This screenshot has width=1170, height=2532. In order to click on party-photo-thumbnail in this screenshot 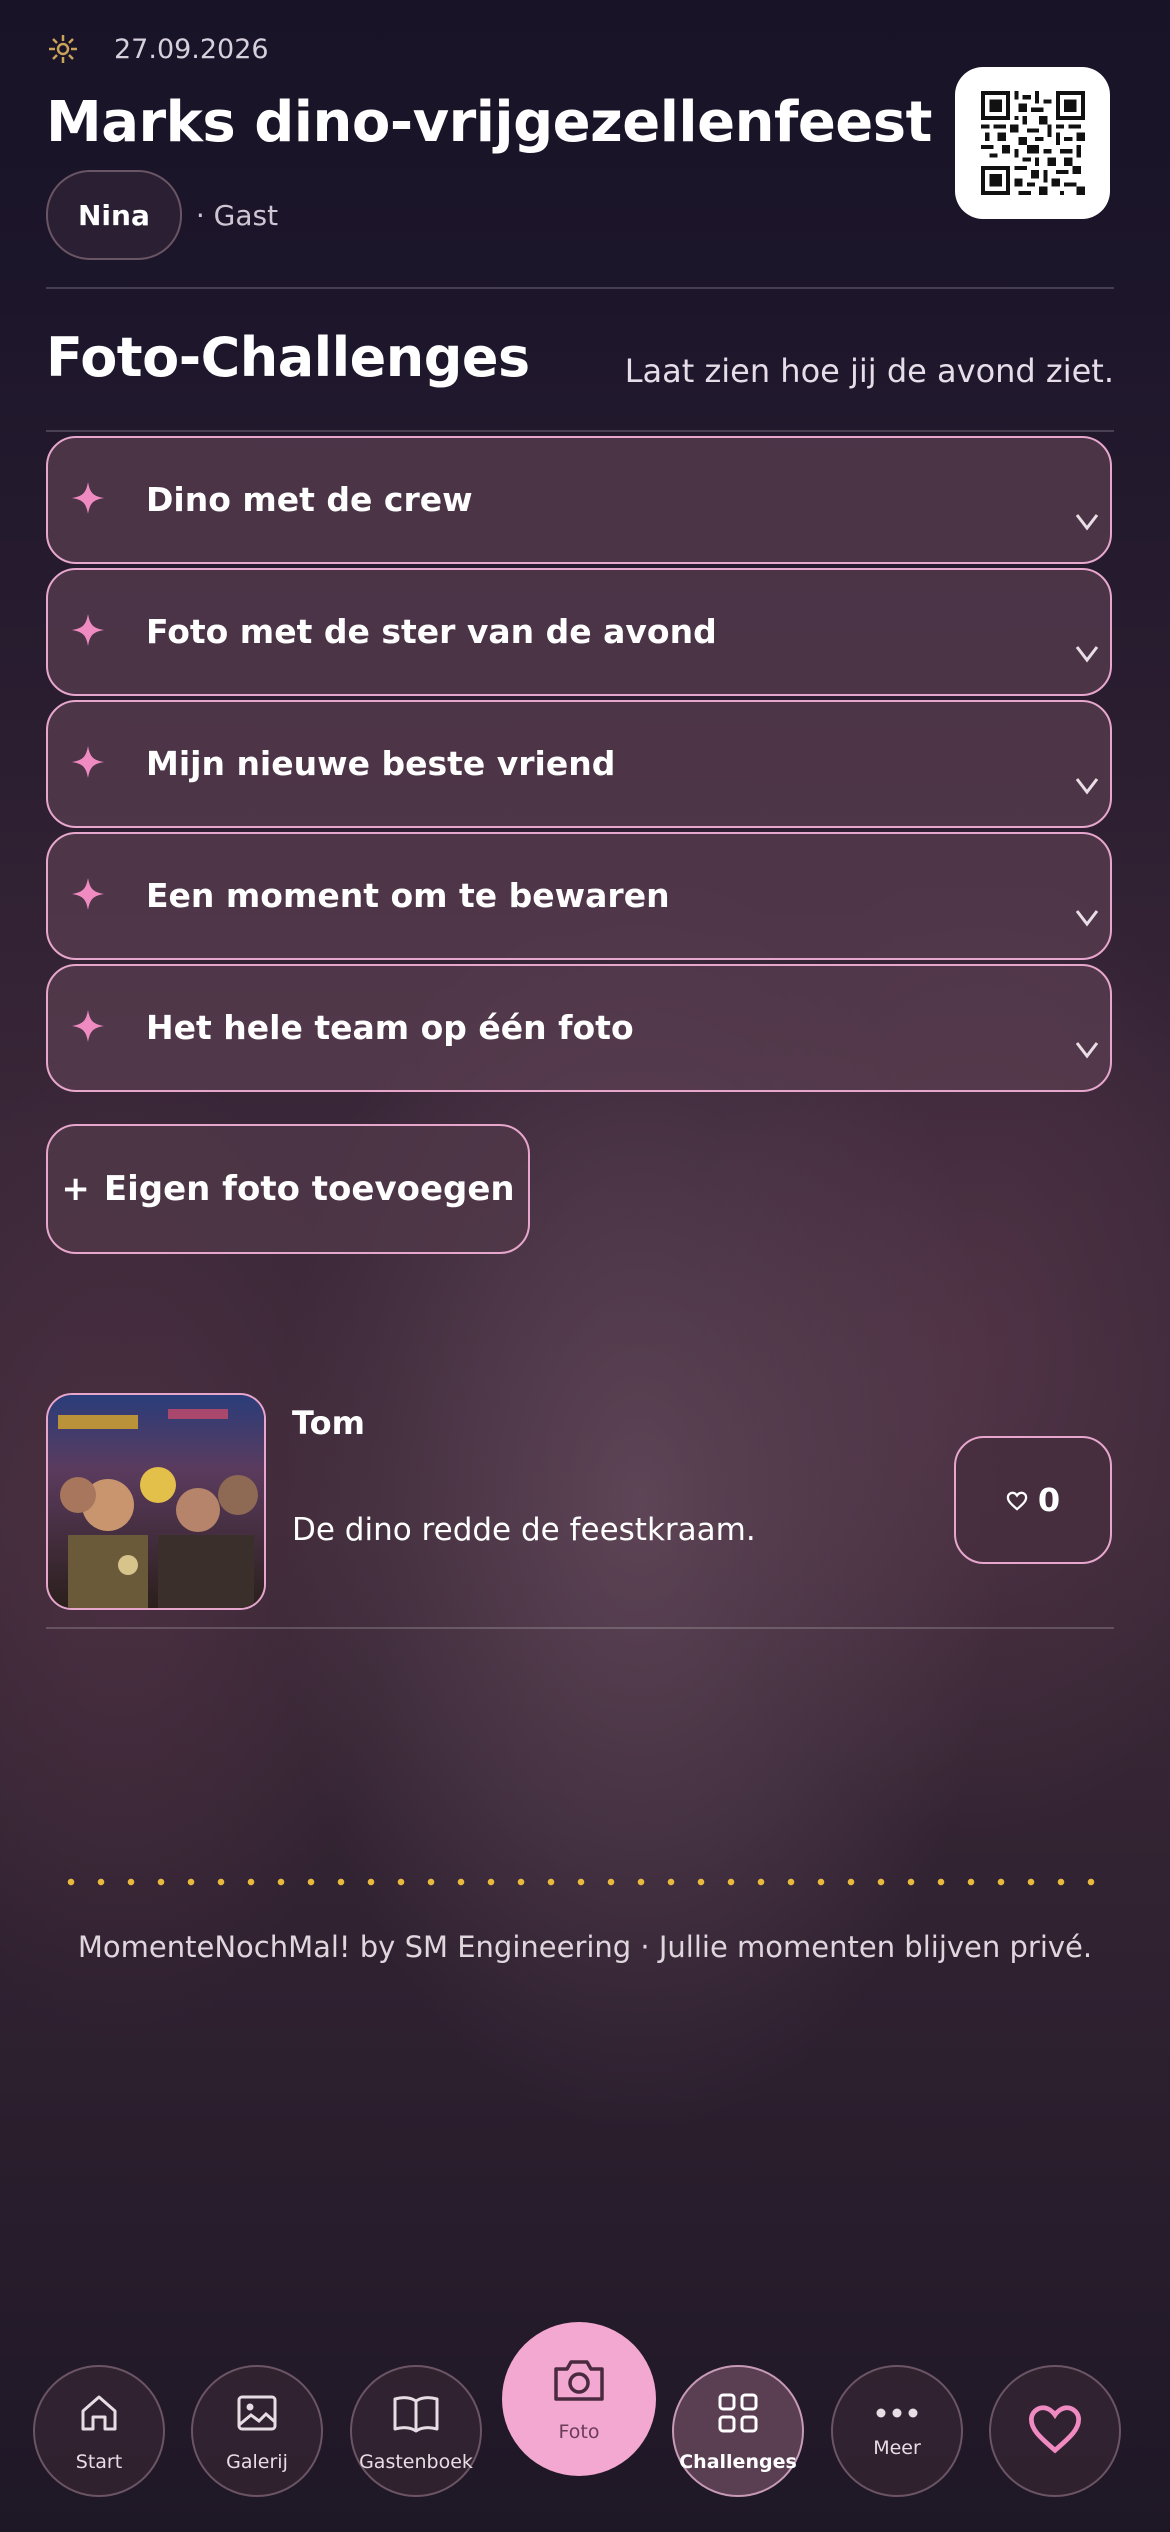, I will do `click(156, 1501)`.